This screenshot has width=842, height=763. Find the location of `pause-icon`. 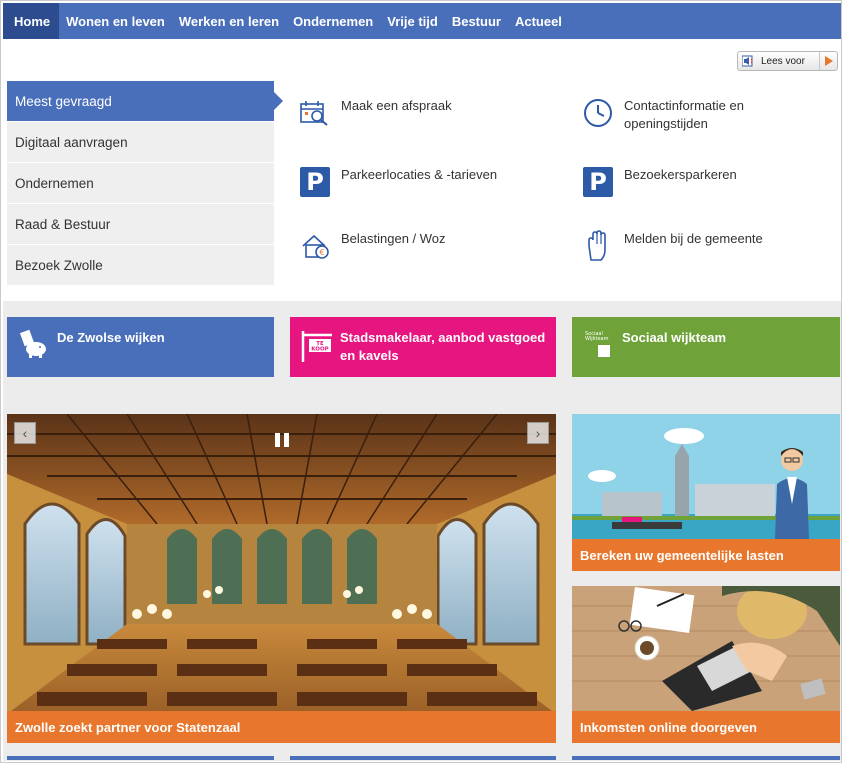

pause-icon is located at coordinates (282, 440).